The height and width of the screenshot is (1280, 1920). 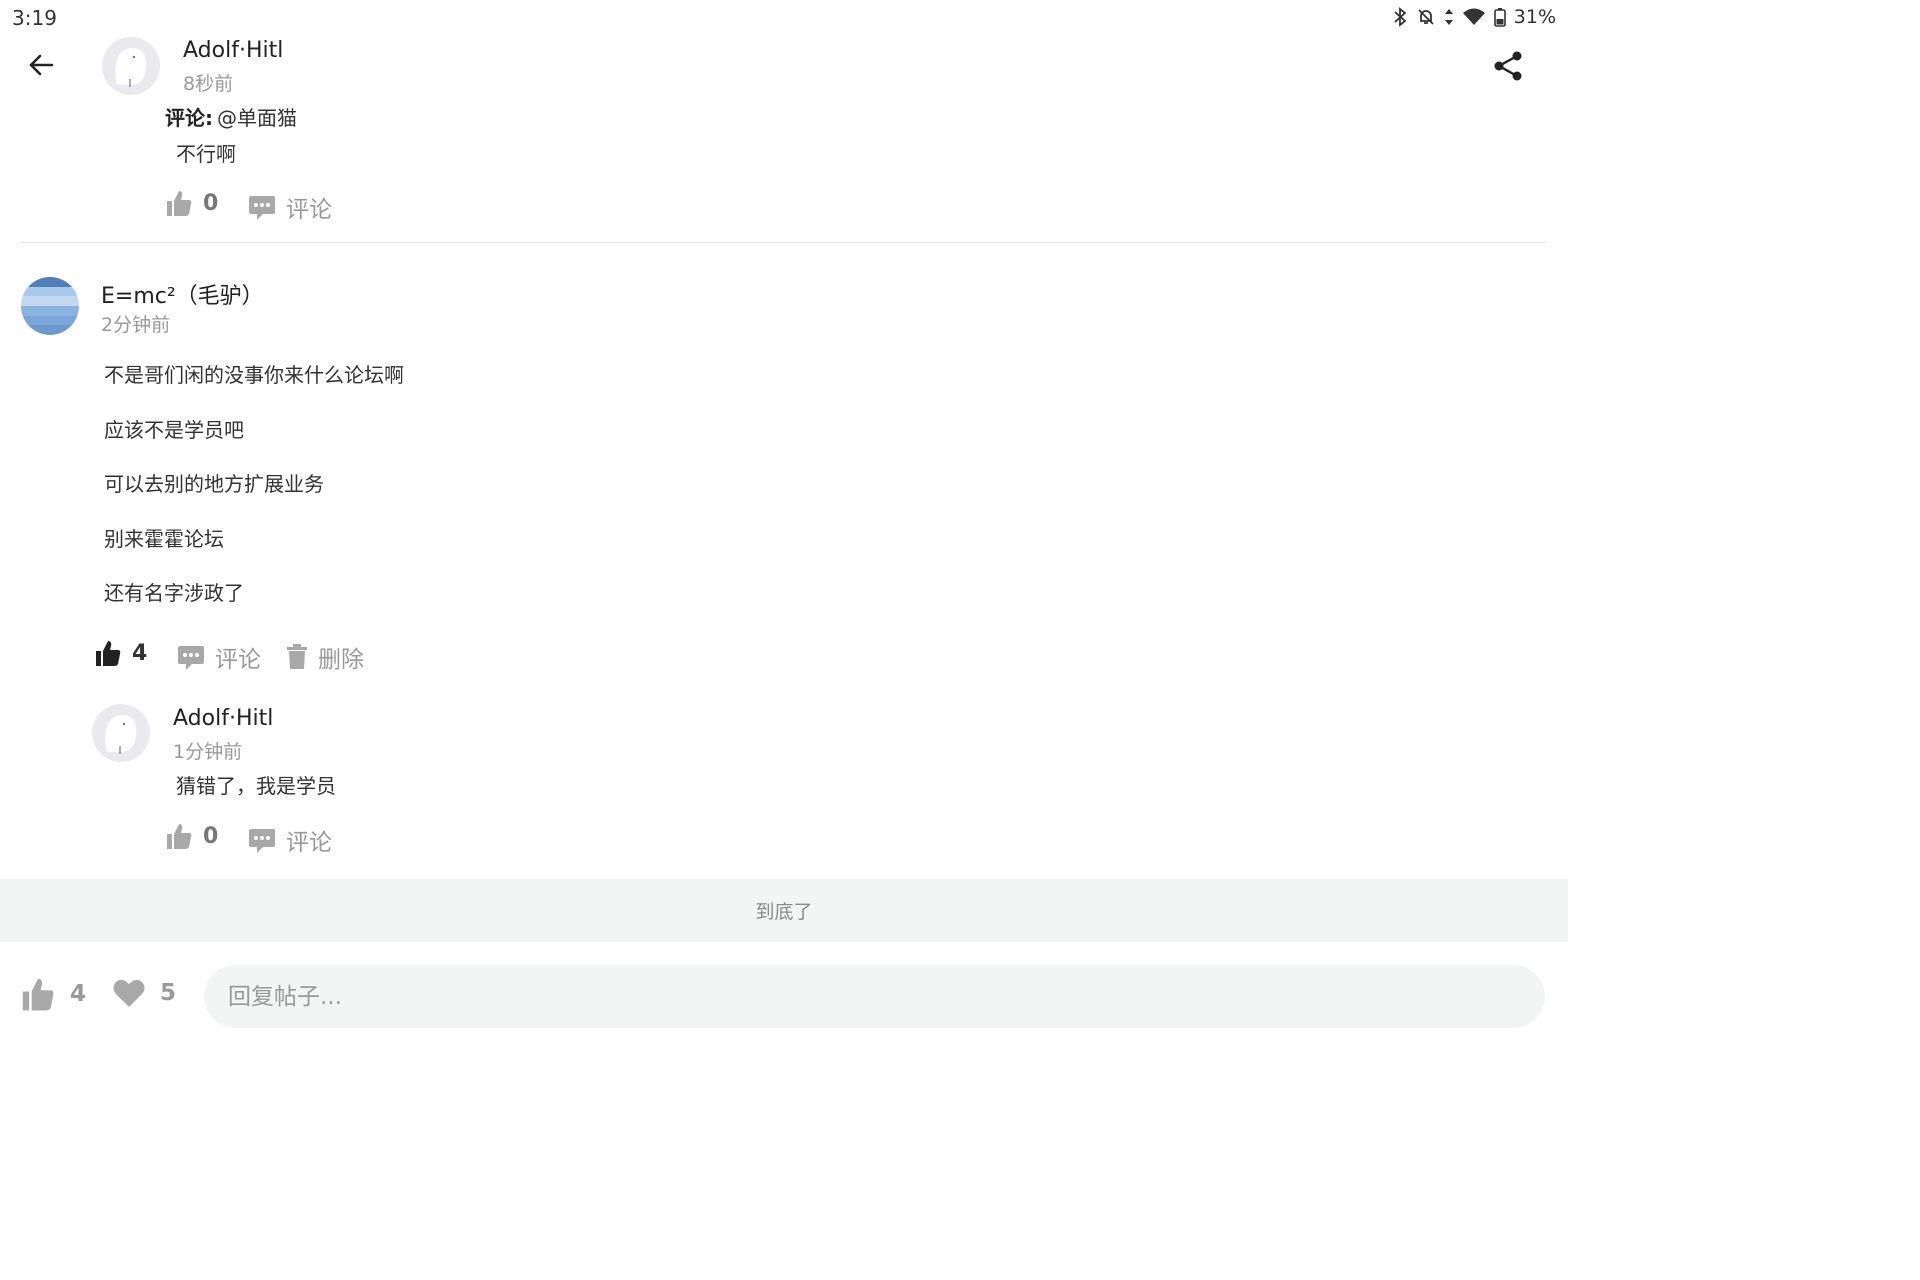 What do you see at coordinates (164, 539) in the screenshot?
I see `post-line: 别来霍霍论坛` at bounding box center [164, 539].